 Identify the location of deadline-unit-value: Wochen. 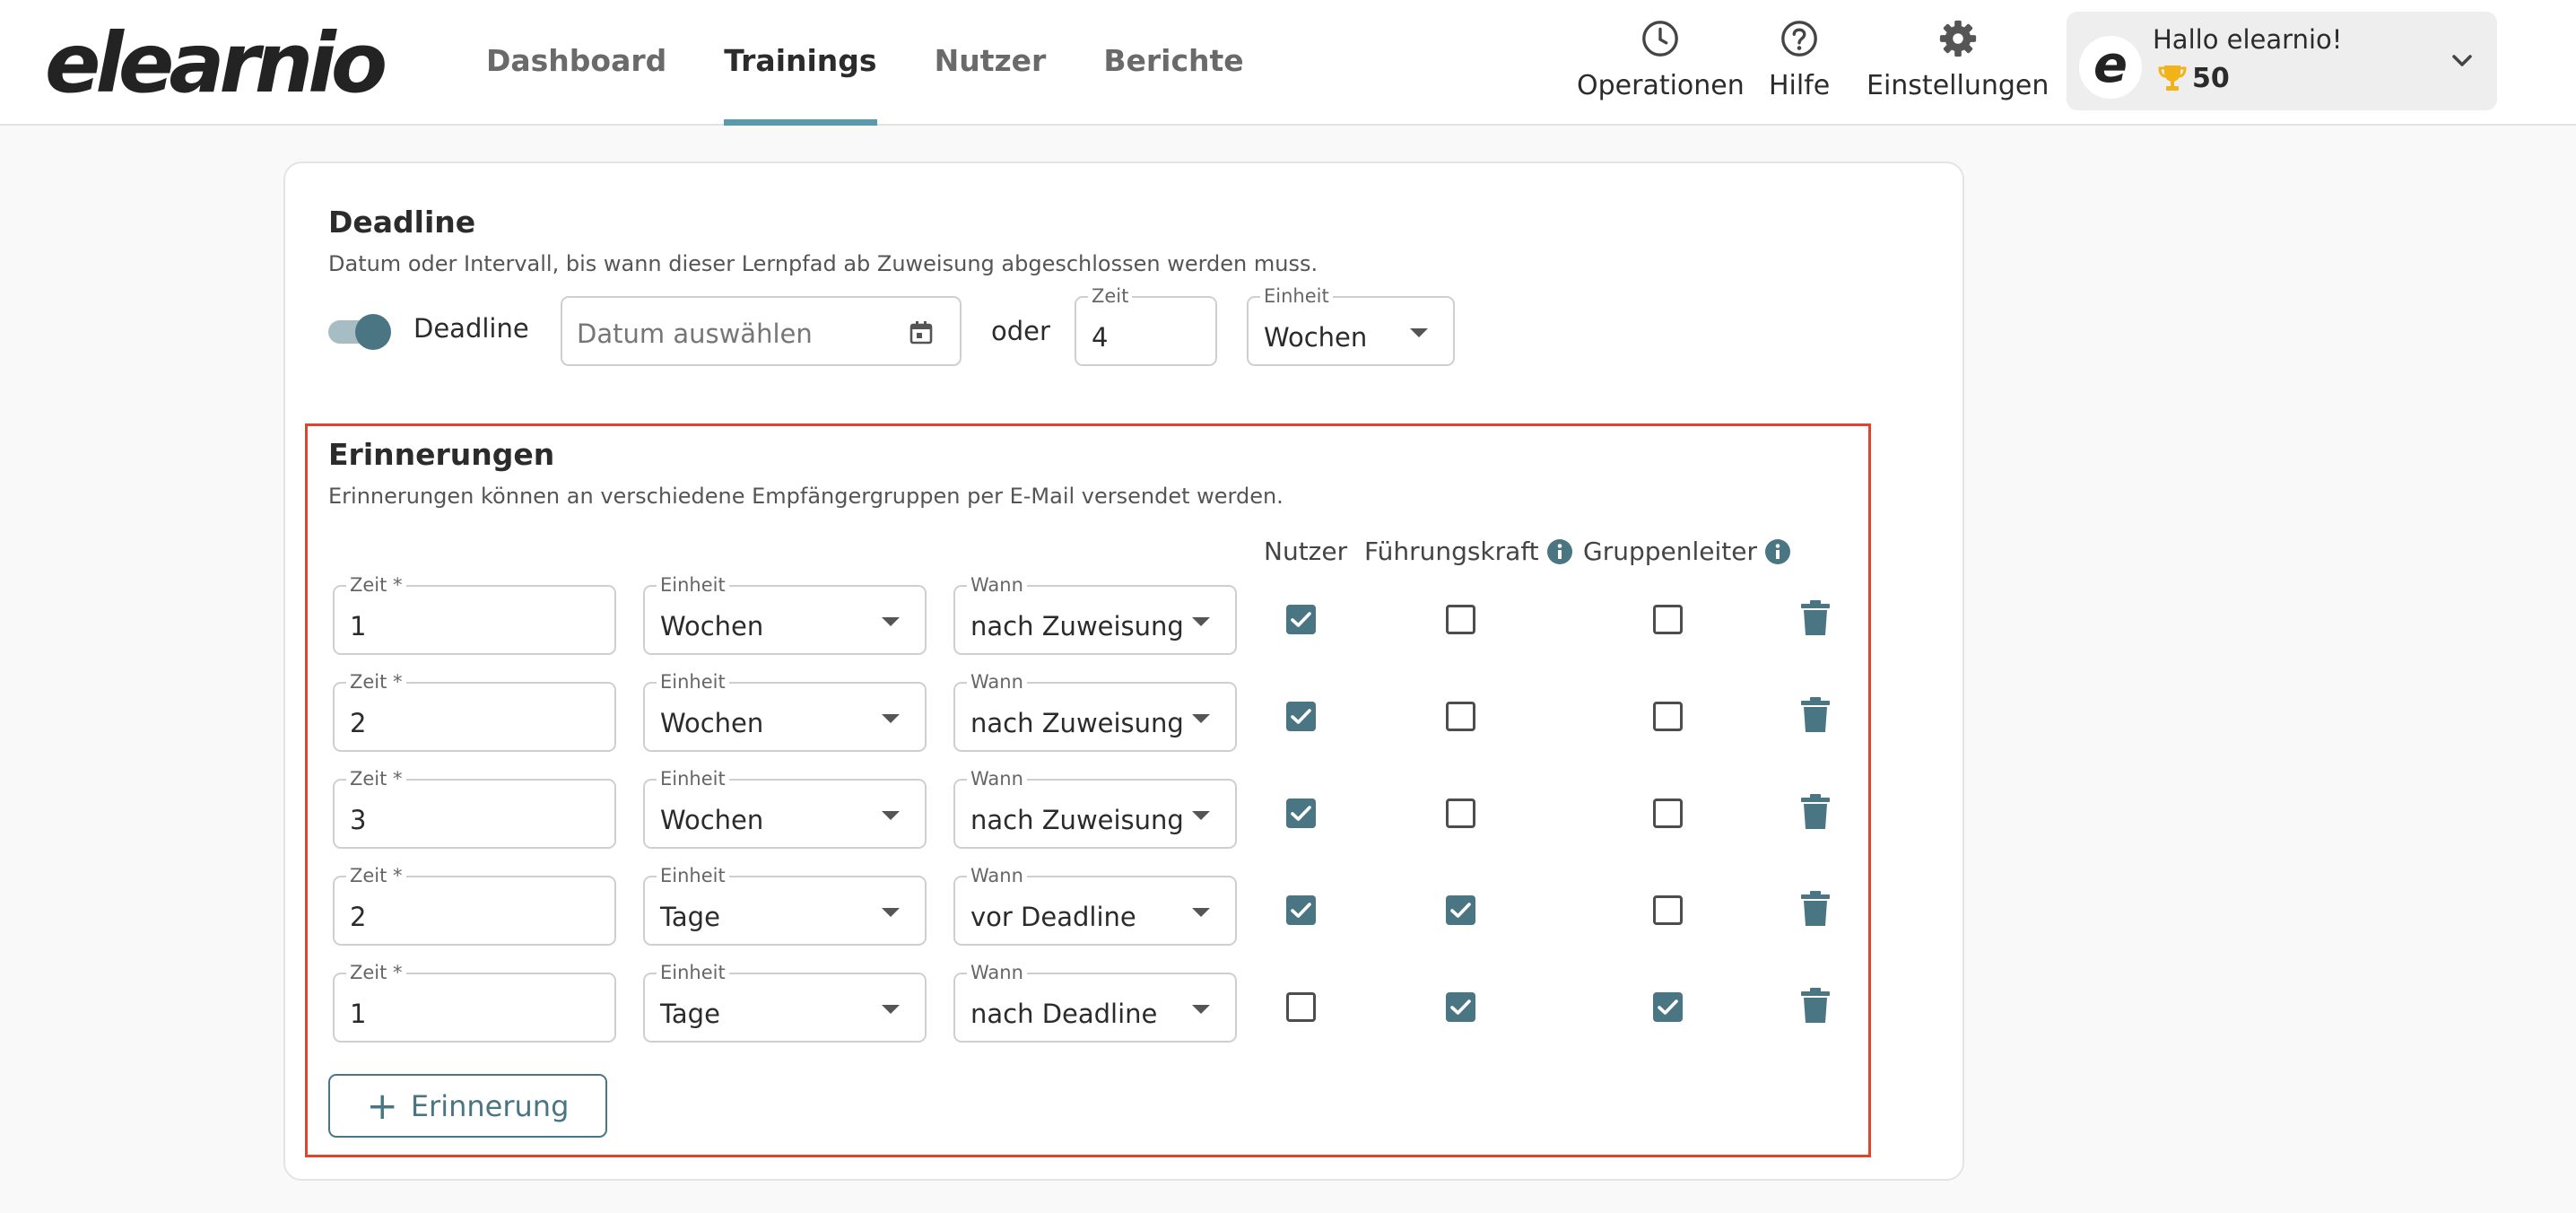
(1316, 337).